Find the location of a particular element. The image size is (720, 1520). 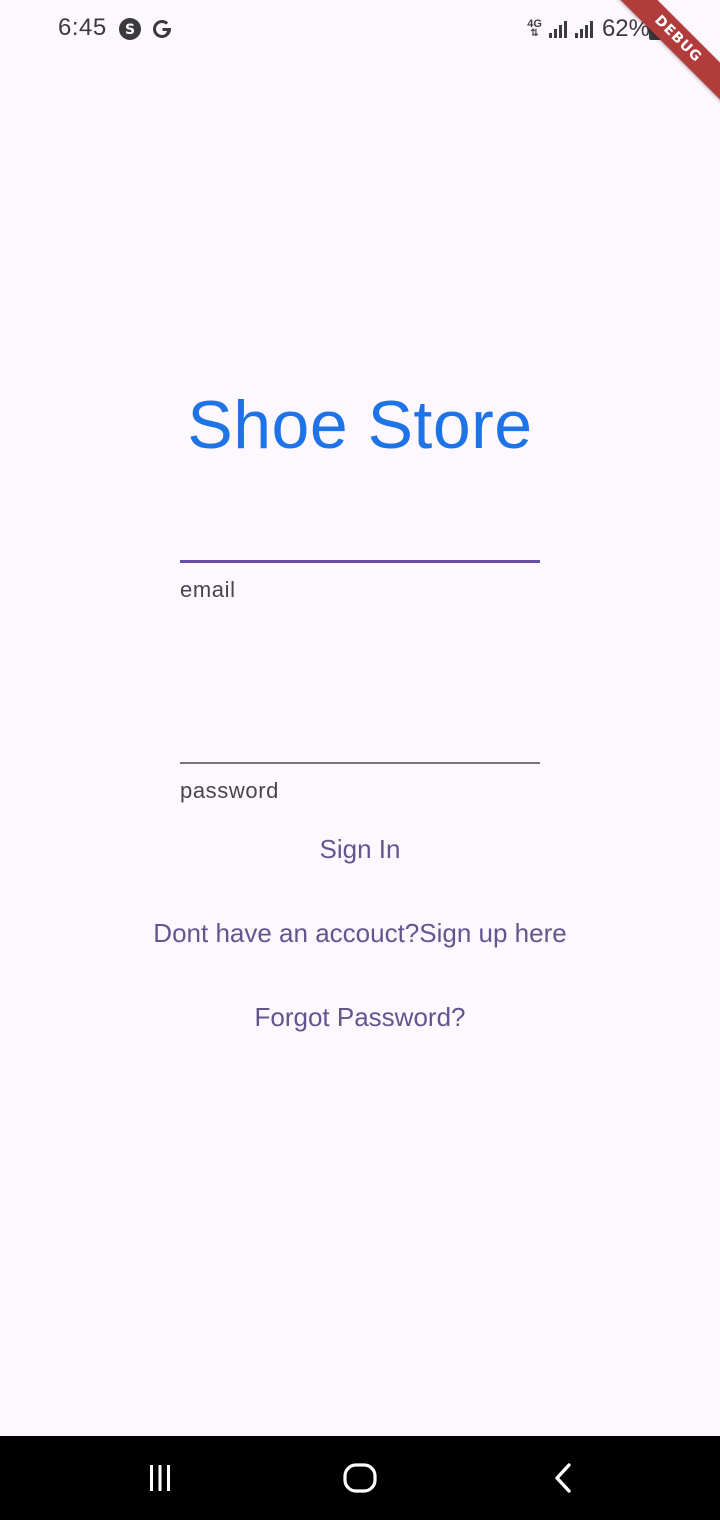

sign-up-link: Dont have an accouct?Sign up here is located at coordinates (360, 933).